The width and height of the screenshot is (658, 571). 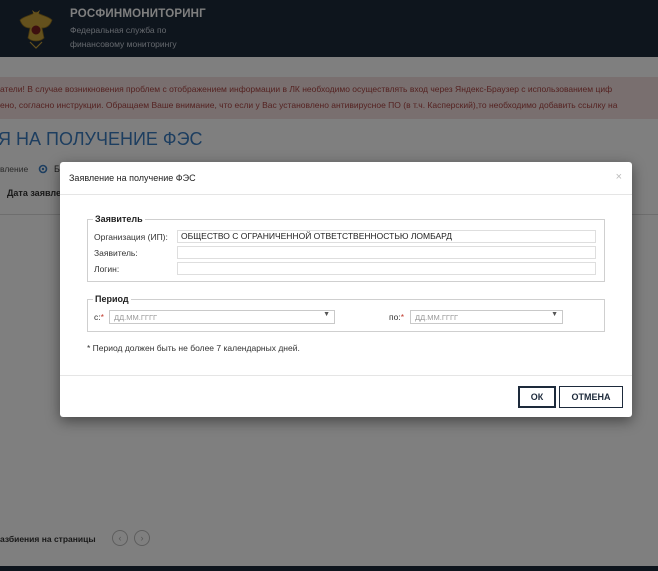 What do you see at coordinates (386, 268) in the screenshot?
I see `login-field` at bounding box center [386, 268].